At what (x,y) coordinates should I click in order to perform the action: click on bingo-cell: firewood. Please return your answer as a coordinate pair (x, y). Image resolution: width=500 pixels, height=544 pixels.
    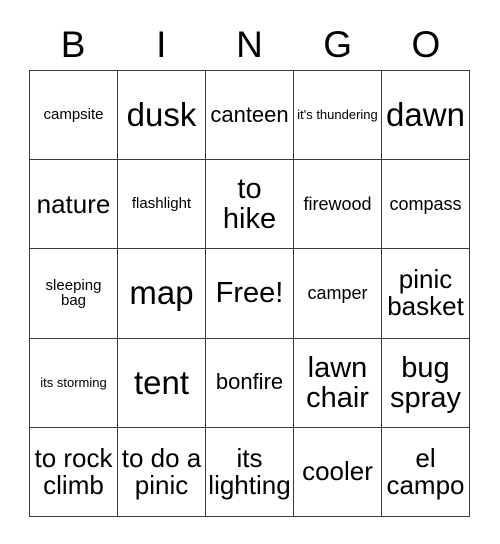
    Looking at the image, I should click on (338, 205).